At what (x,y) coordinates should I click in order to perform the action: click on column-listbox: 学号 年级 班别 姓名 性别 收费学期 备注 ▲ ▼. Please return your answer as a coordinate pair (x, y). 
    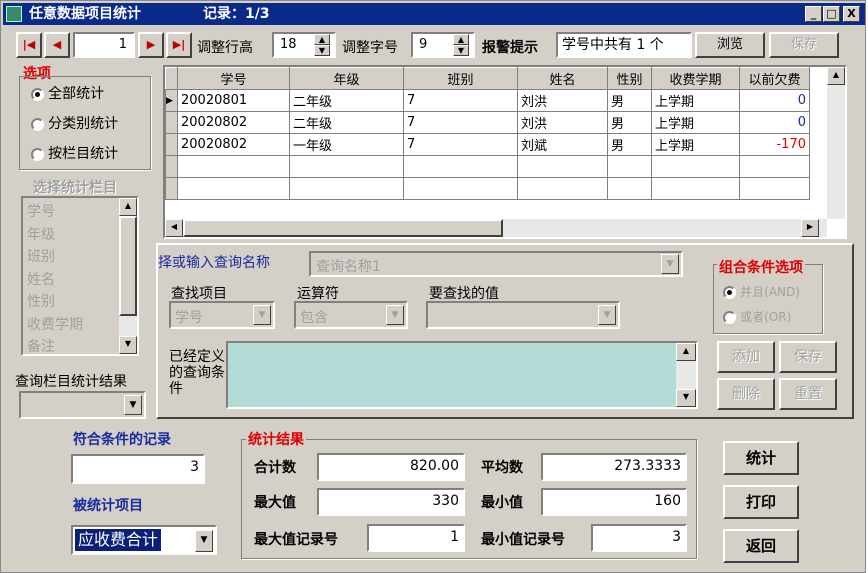
    Looking at the image, I should click on (80, 276).